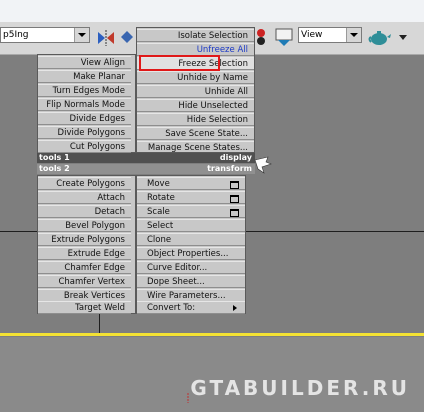  What do you see at coordinates (195, 119) in the screenshot?
I see `menu-item-hide-selection: Hide Selection` at bounding box center [195, 119].